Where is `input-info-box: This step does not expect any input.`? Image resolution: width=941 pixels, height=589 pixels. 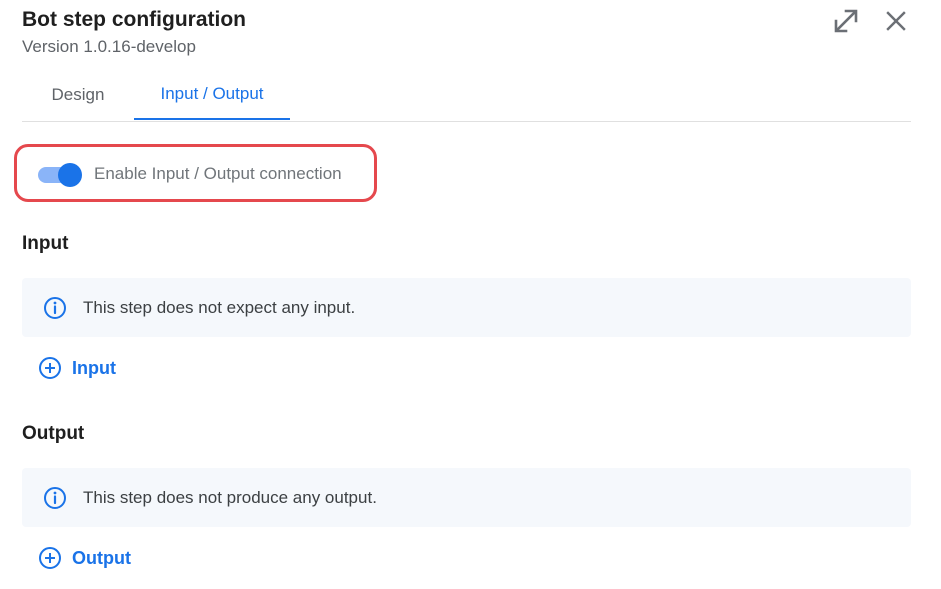 input-info-box: This step does not expect any input. is located at coordinates (466, 307).